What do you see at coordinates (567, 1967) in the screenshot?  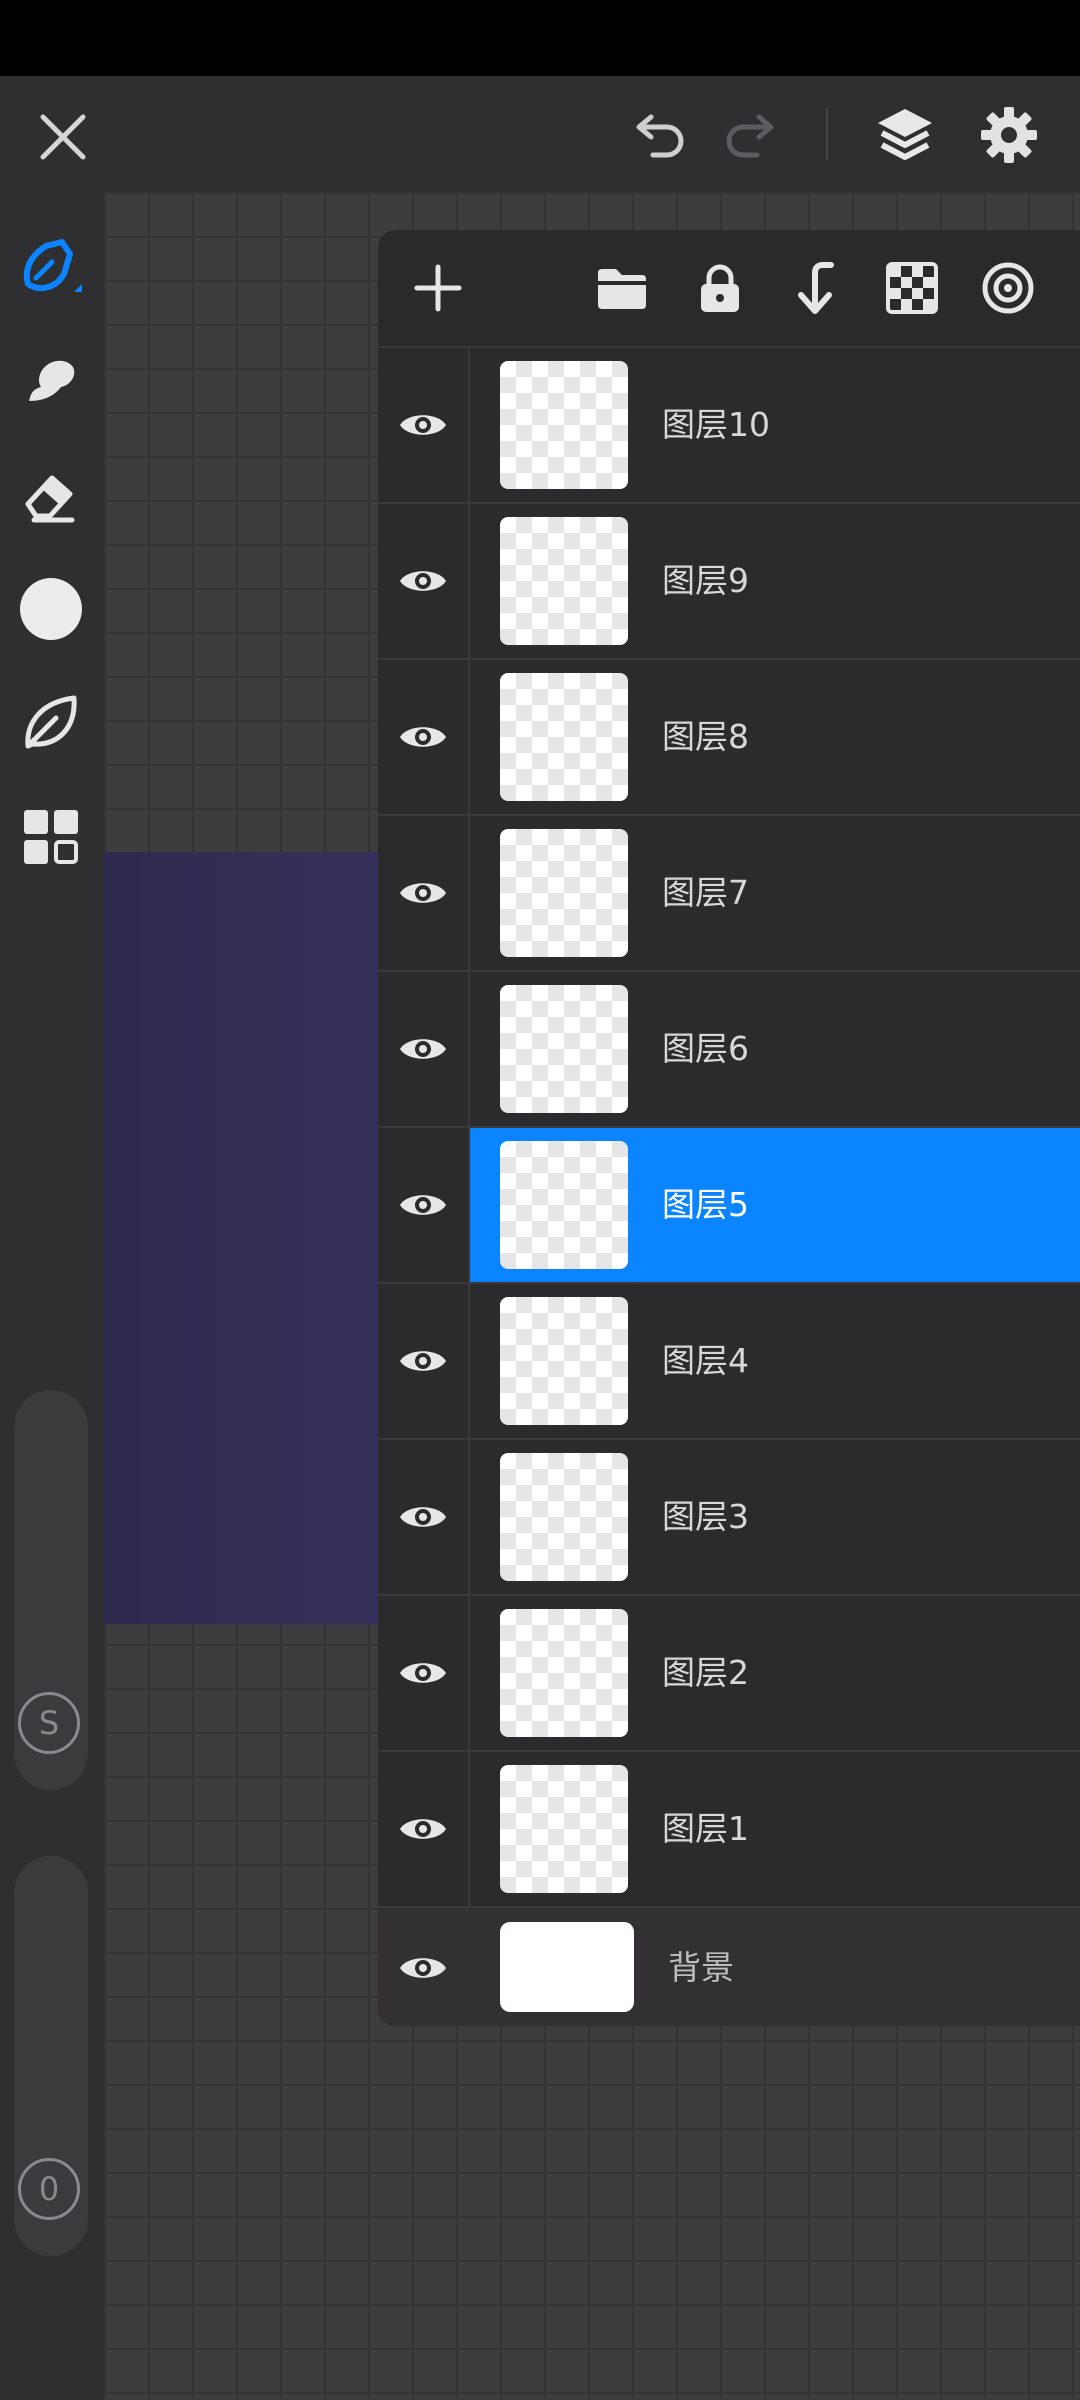 I see `background-thumbnail` at bounding box center [567, 1967].